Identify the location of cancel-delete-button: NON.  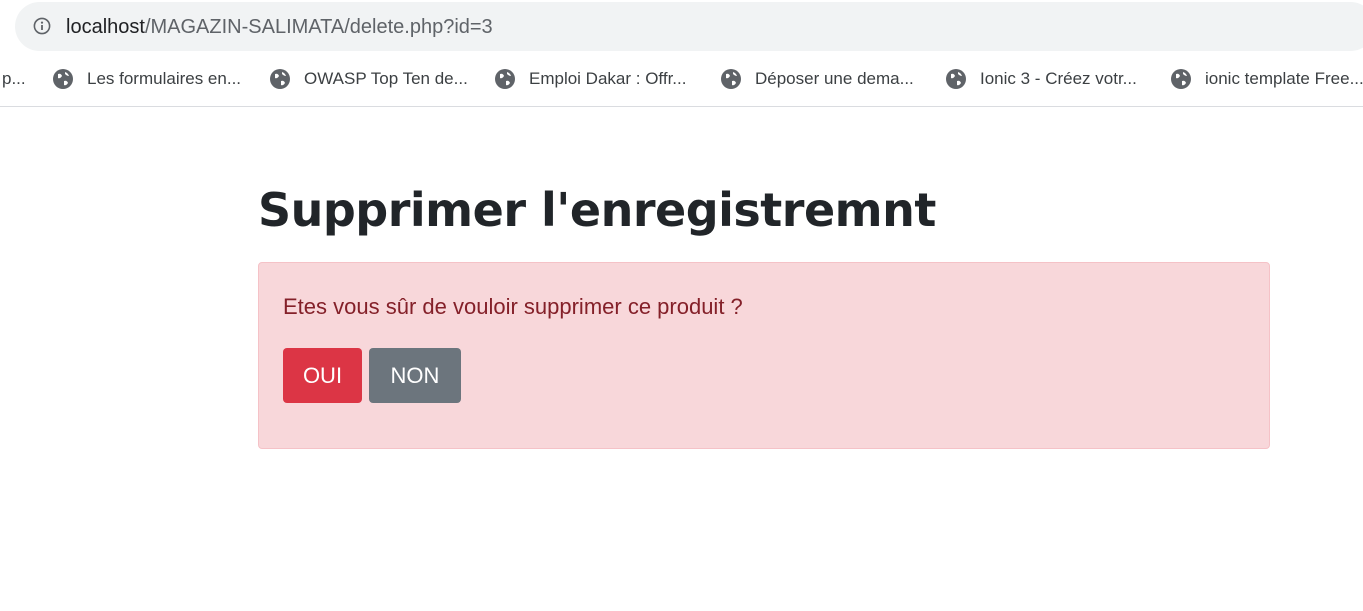
(415, 375).